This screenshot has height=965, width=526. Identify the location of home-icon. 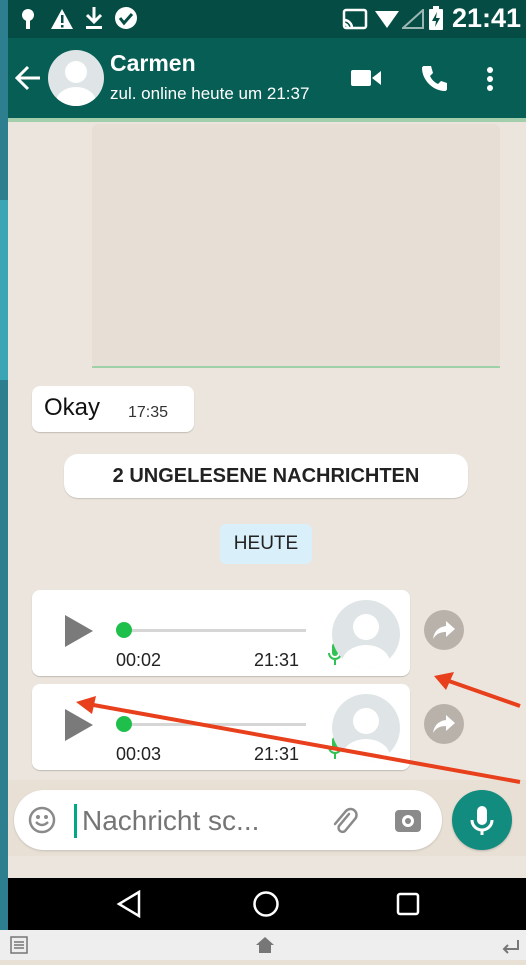
(265, 947).